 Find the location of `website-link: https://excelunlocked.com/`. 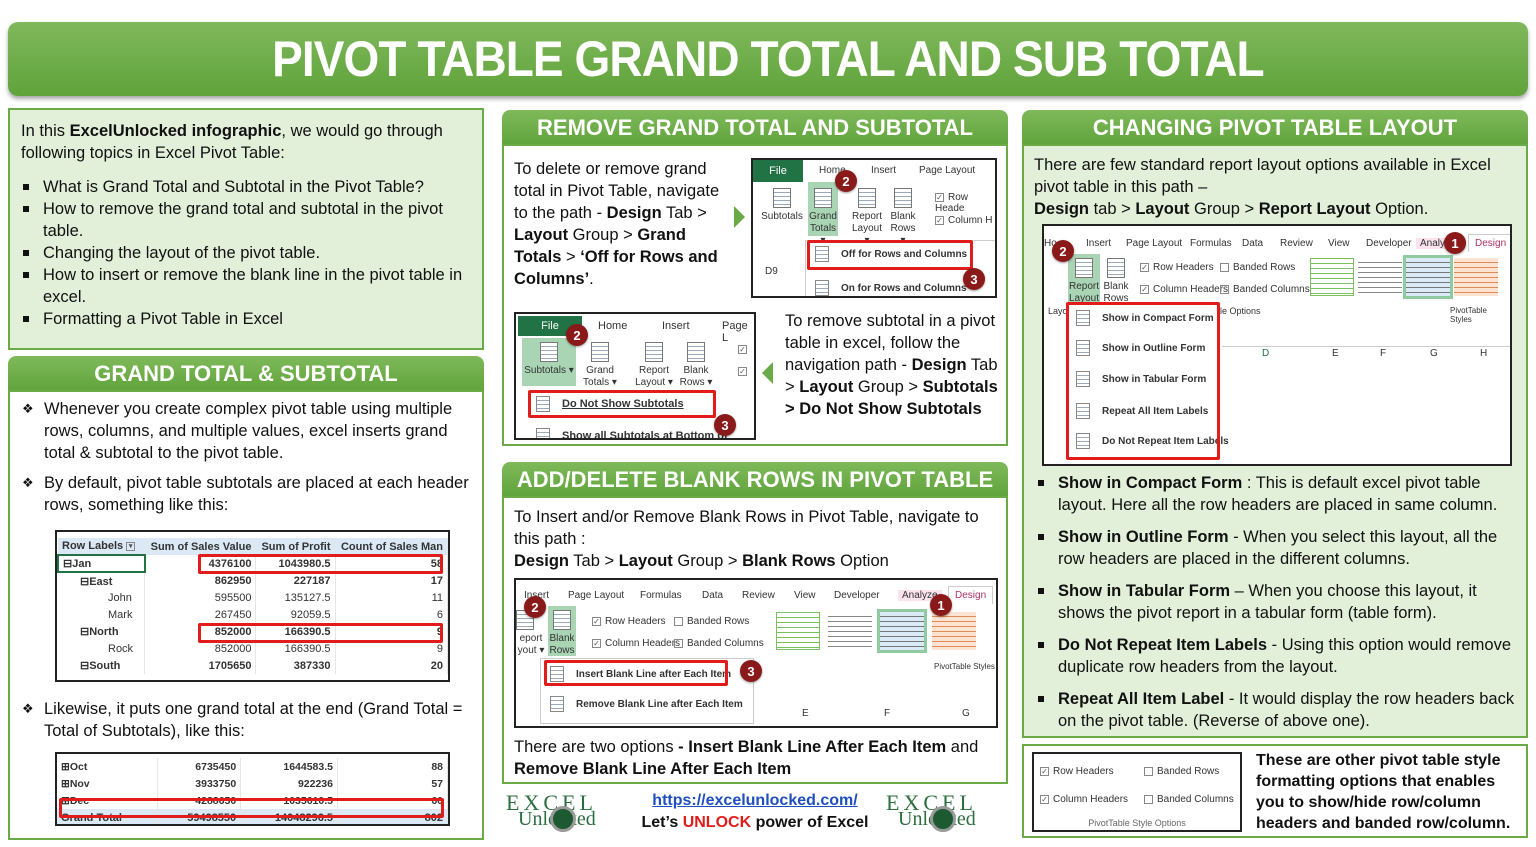

website-link: https://excelunlocked.com/ is located at coordinates (754, 800).